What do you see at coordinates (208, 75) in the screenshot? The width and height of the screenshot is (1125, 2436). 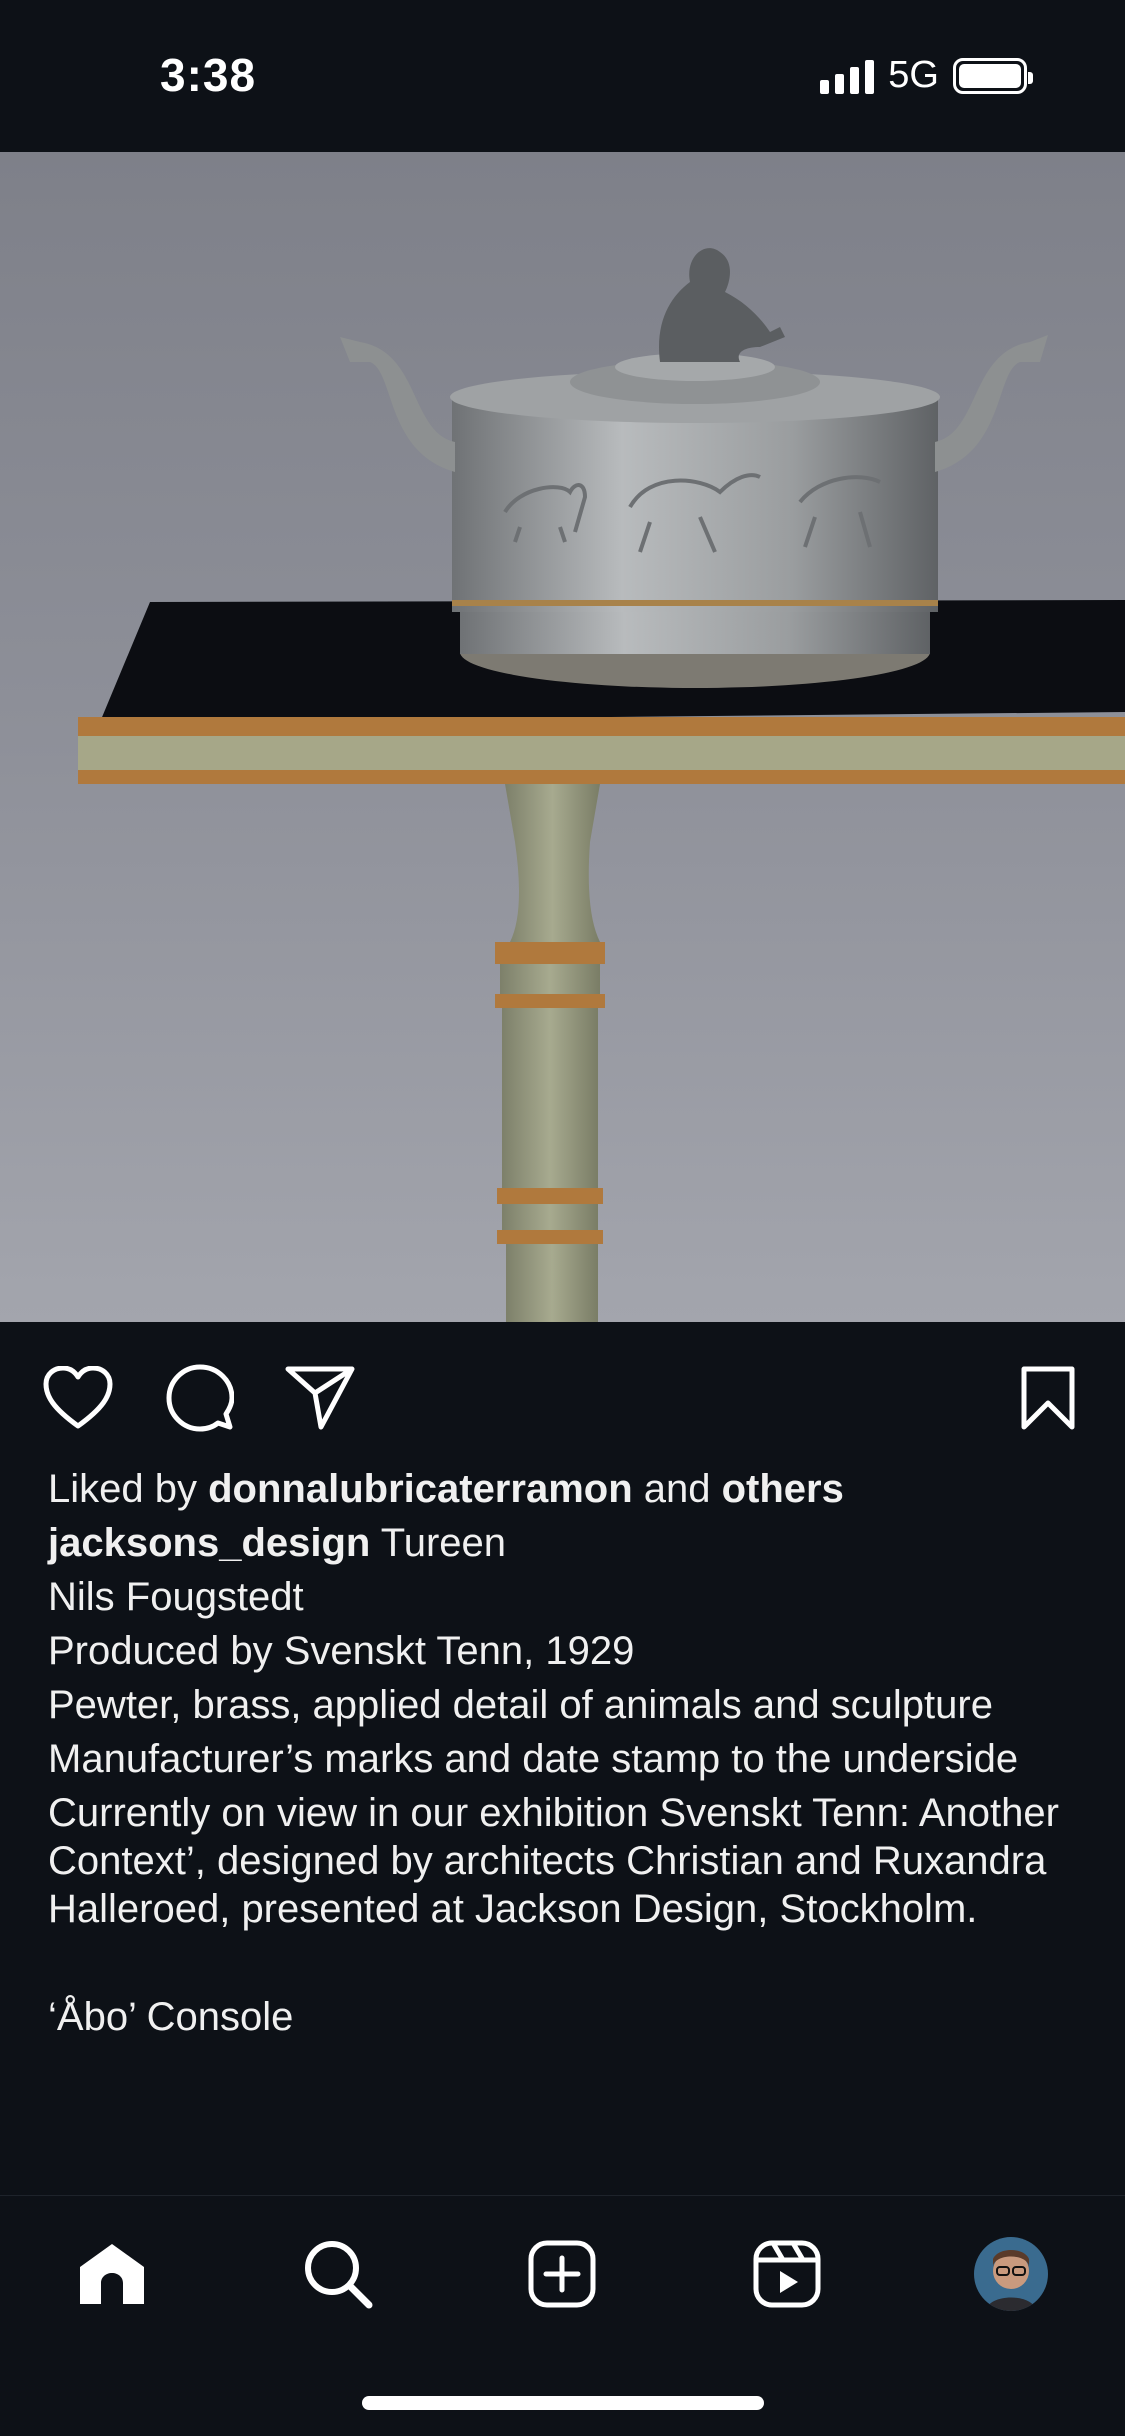 I see `status-time: 3:38` at bounding box center [208, 75].